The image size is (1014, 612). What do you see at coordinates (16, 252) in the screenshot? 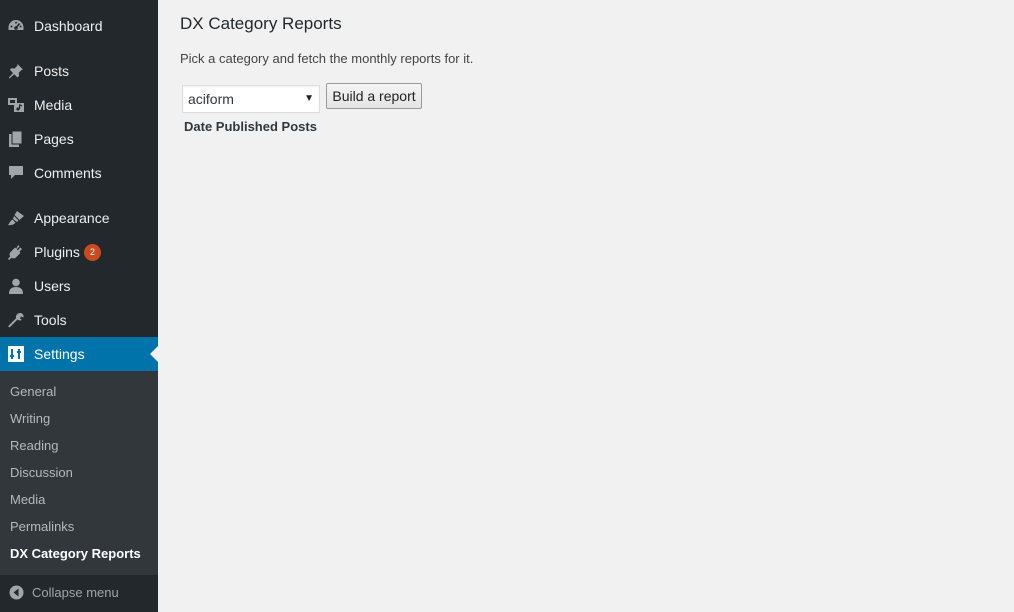
I see `plugin-icon` at bounding box center [16, 252].